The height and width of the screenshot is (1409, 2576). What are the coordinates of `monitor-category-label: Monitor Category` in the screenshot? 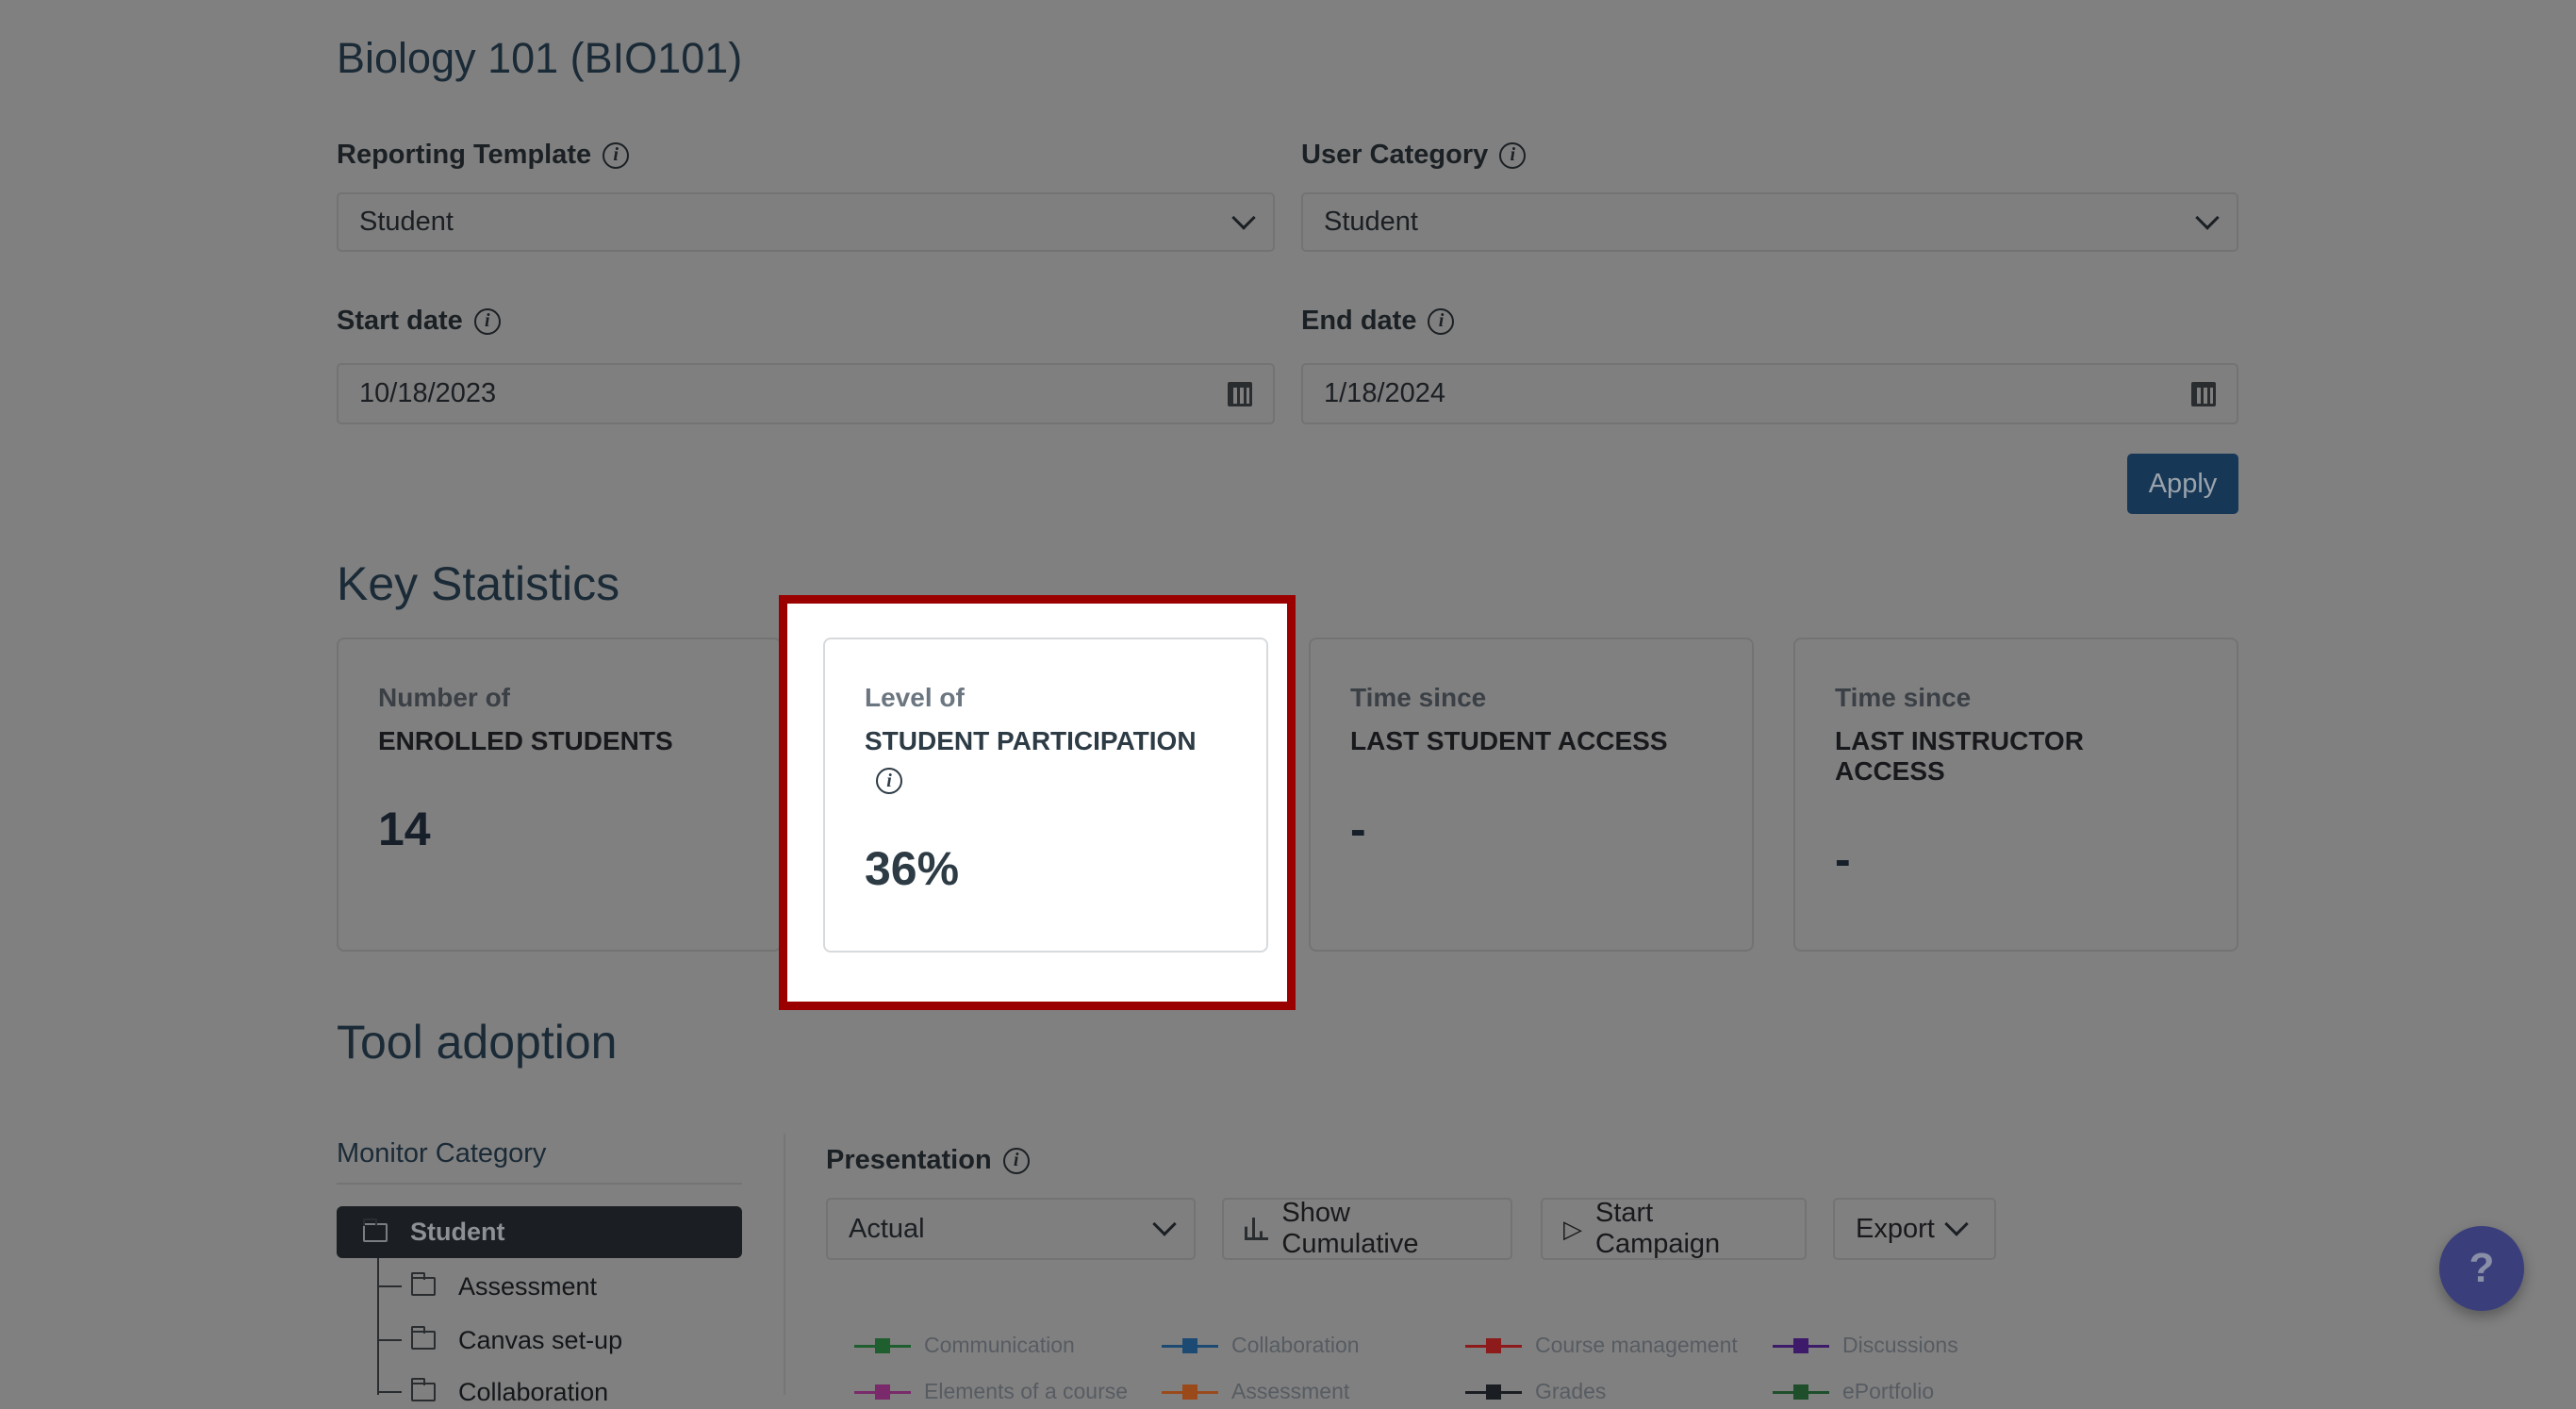 It's located at (539, 1161).